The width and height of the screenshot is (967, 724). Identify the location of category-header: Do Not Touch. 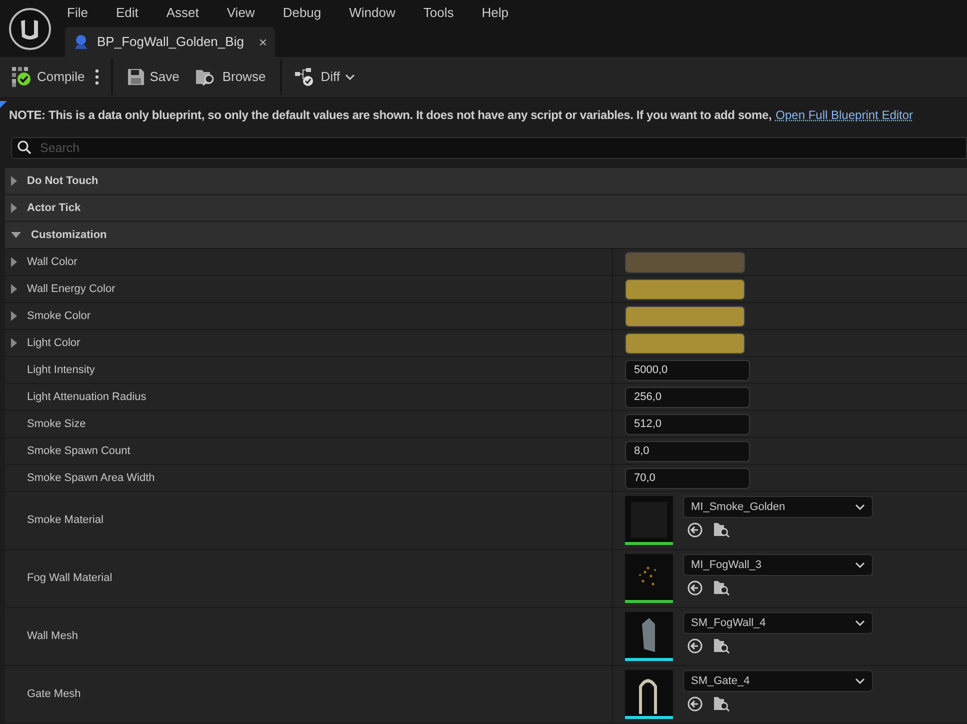
(486, 181).